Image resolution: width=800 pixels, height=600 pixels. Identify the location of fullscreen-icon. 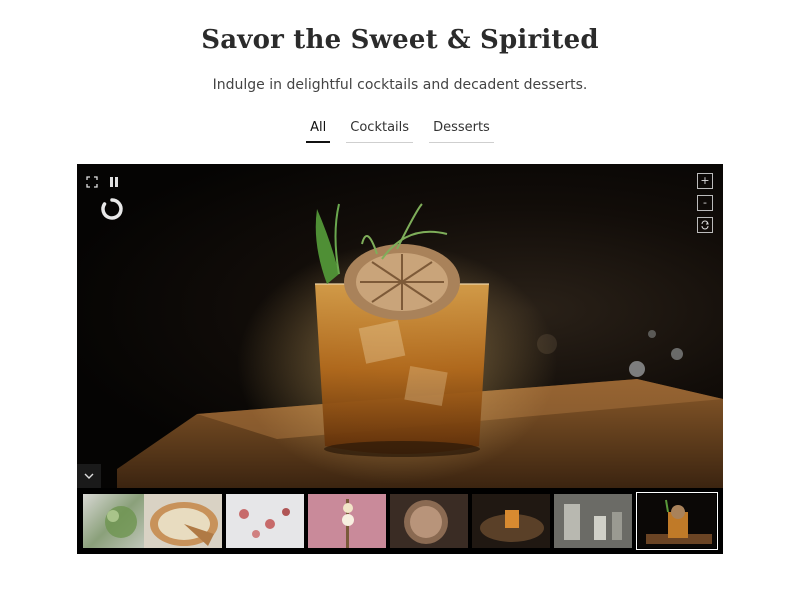
(92, 182).